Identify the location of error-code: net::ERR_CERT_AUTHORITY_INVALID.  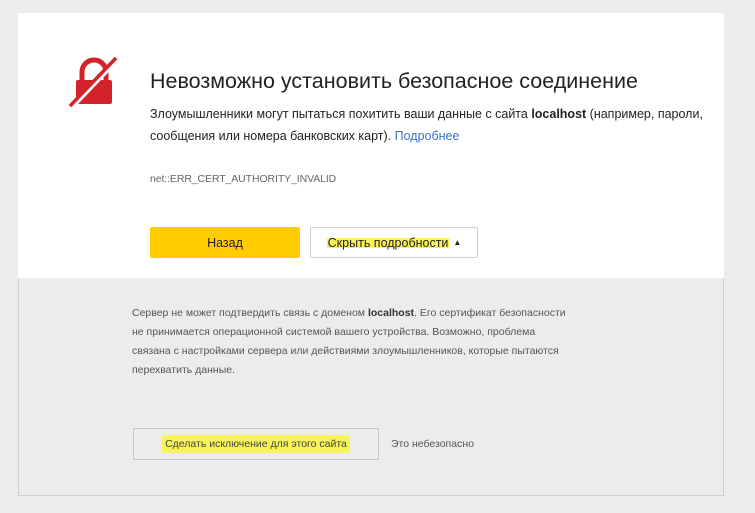
(243, 179).